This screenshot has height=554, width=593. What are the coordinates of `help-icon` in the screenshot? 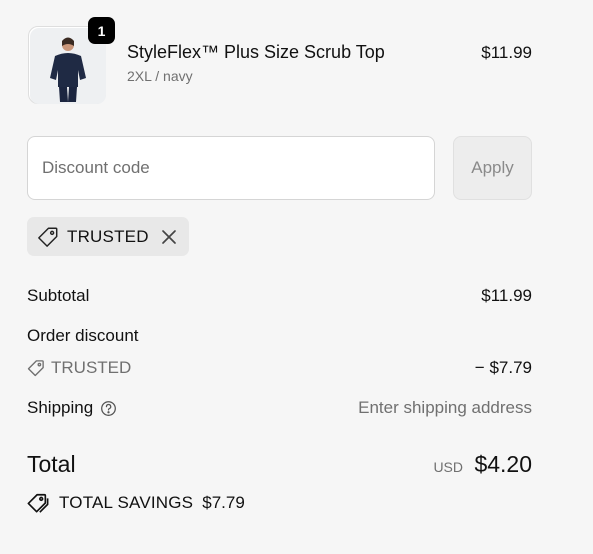 It's located at (108, 408).